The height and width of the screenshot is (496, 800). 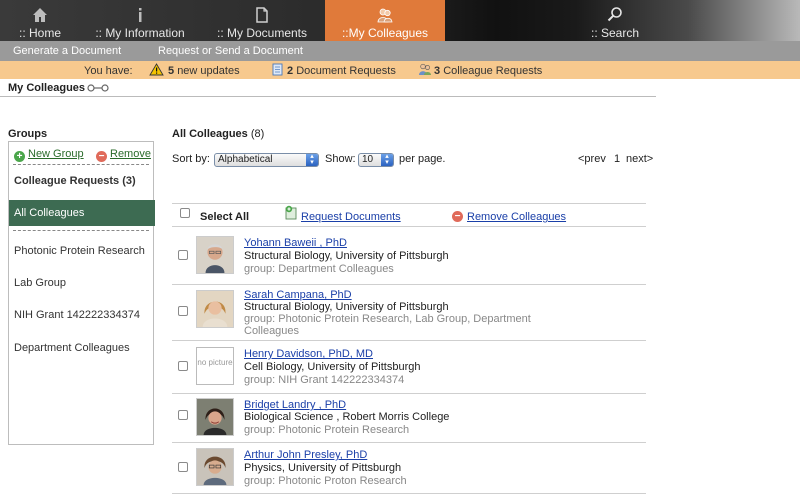 I want to click on warning-icon, so click(x=156, y=69).